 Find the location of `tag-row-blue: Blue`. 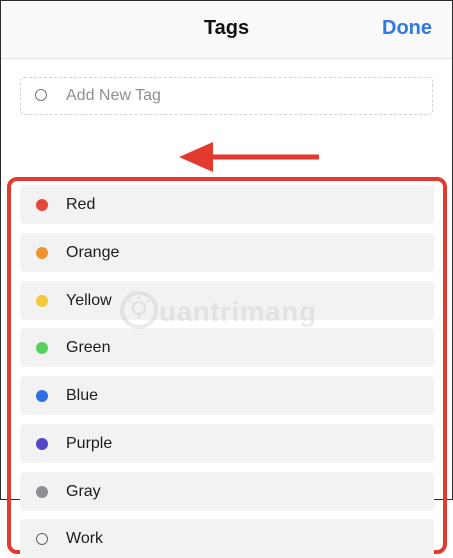

tag-row-blue: Blue is located at coordinates (227, 395).